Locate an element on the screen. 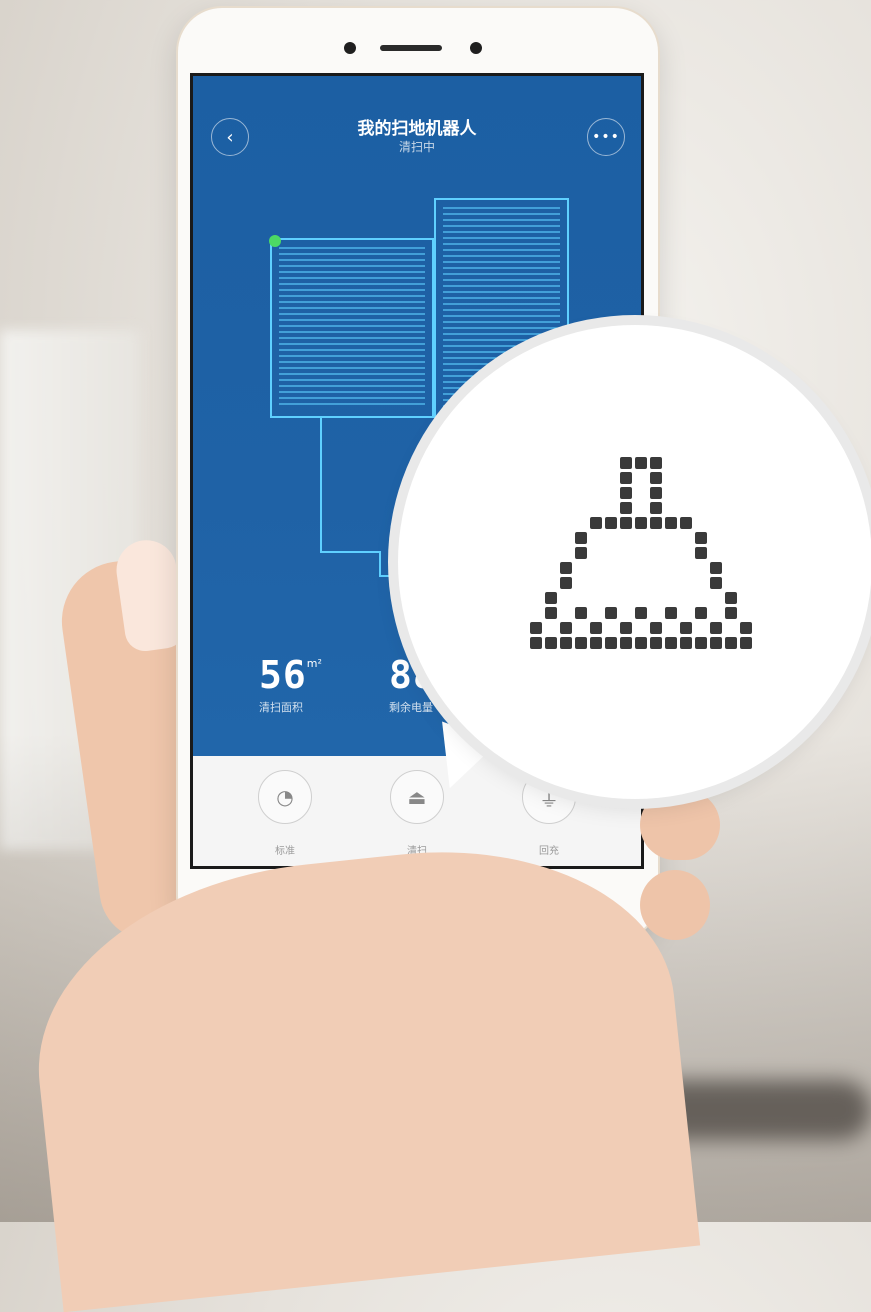  fan-speed-icon: ◔ is located at coordinates (285, 797).